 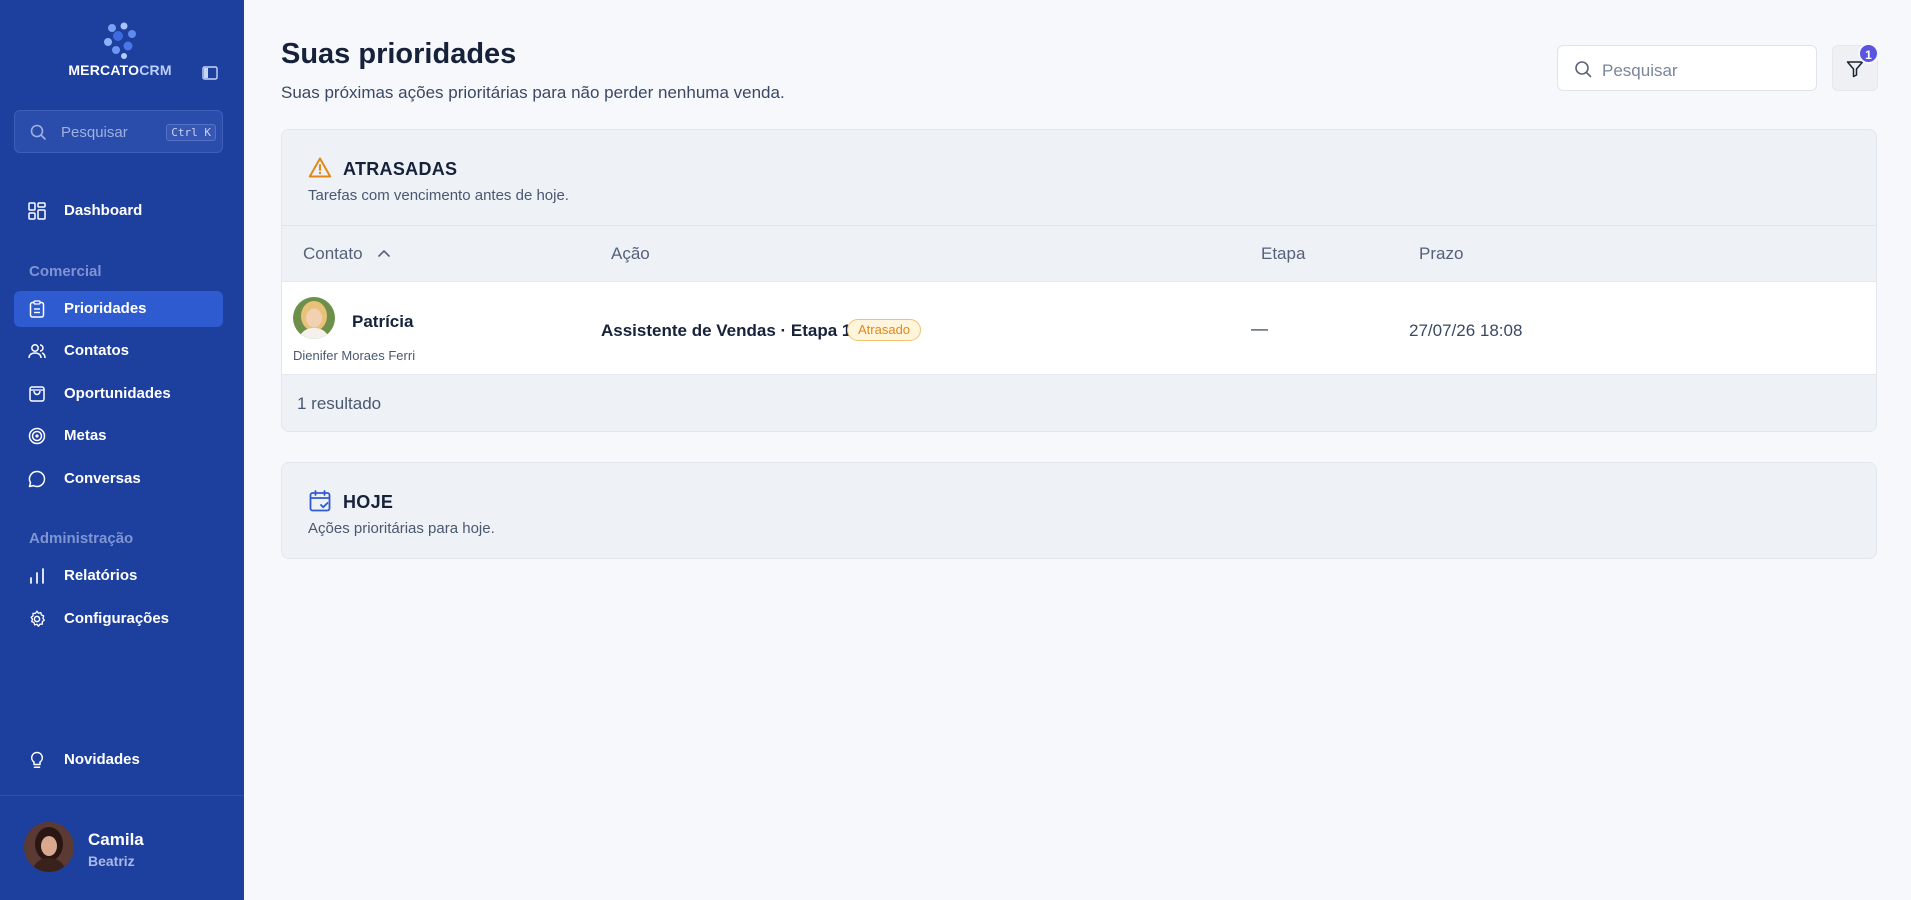 I want to click on sidebar-item-label: Oportunidades, so click(x=117, y=393).